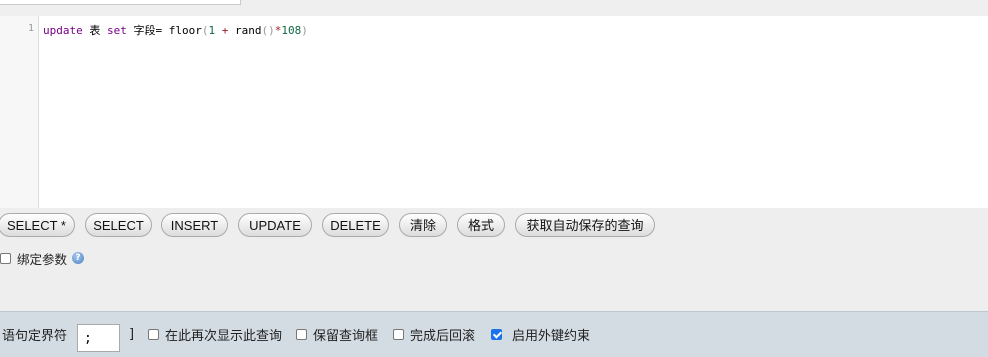 Image resolution: width=988 pixels, height=357 pixels. What do you see at coordinates (304, 30) in the screenshot?
I see `code-paren-close: )` at bounding box center [304, 30].